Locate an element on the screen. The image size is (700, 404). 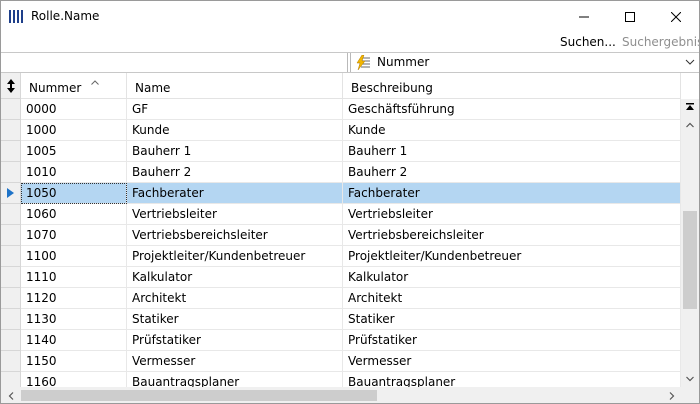
scroll-down-button is located at coordinates (690, 378).